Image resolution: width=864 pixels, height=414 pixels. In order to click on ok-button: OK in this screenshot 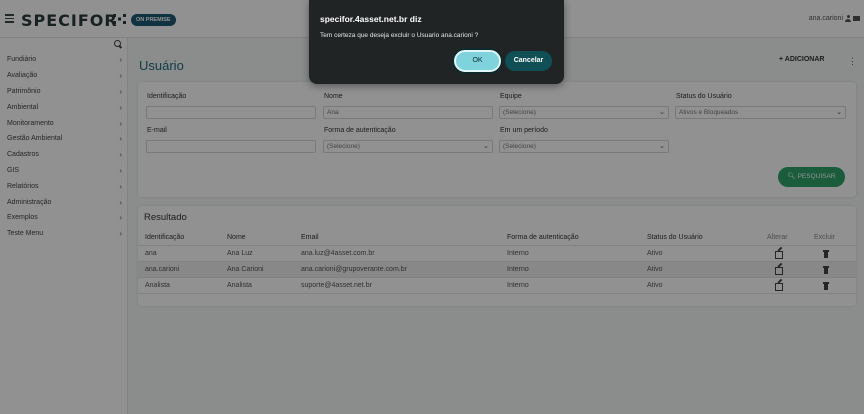, I will do `click(477, 61)`.